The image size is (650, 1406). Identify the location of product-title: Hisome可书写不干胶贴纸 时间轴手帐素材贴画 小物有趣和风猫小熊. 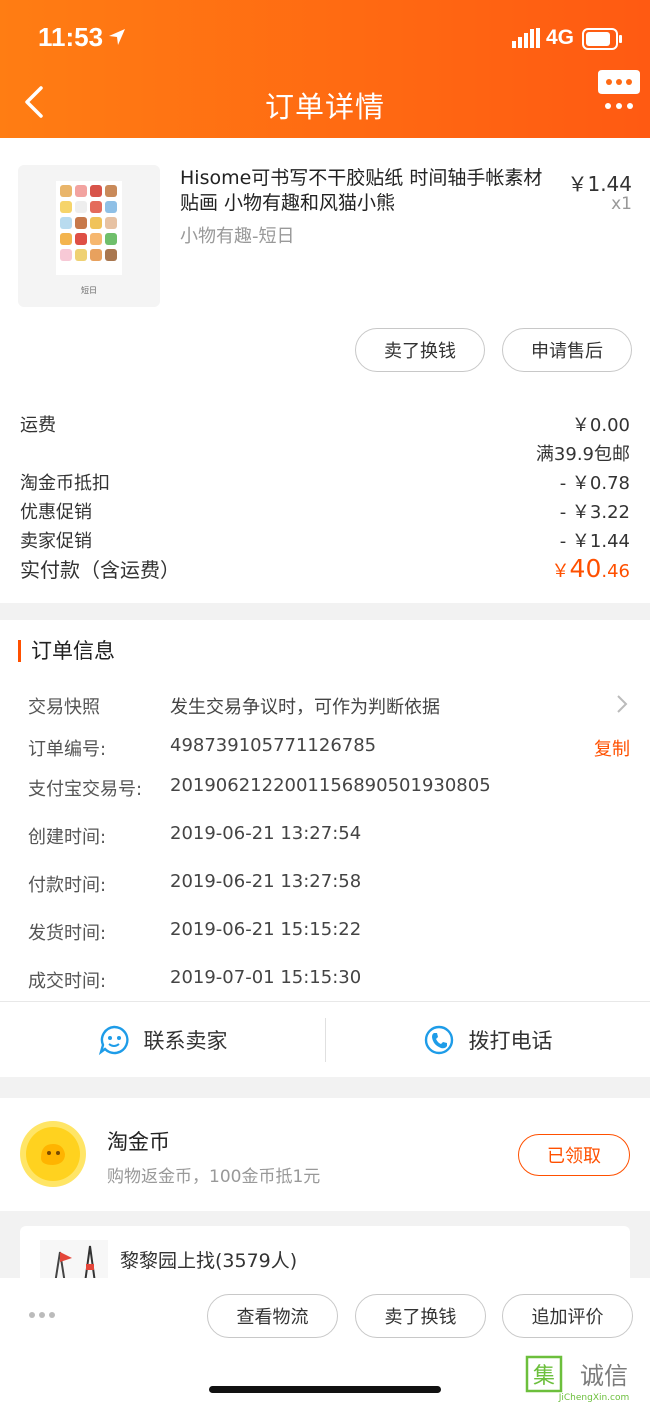
(367, 191).